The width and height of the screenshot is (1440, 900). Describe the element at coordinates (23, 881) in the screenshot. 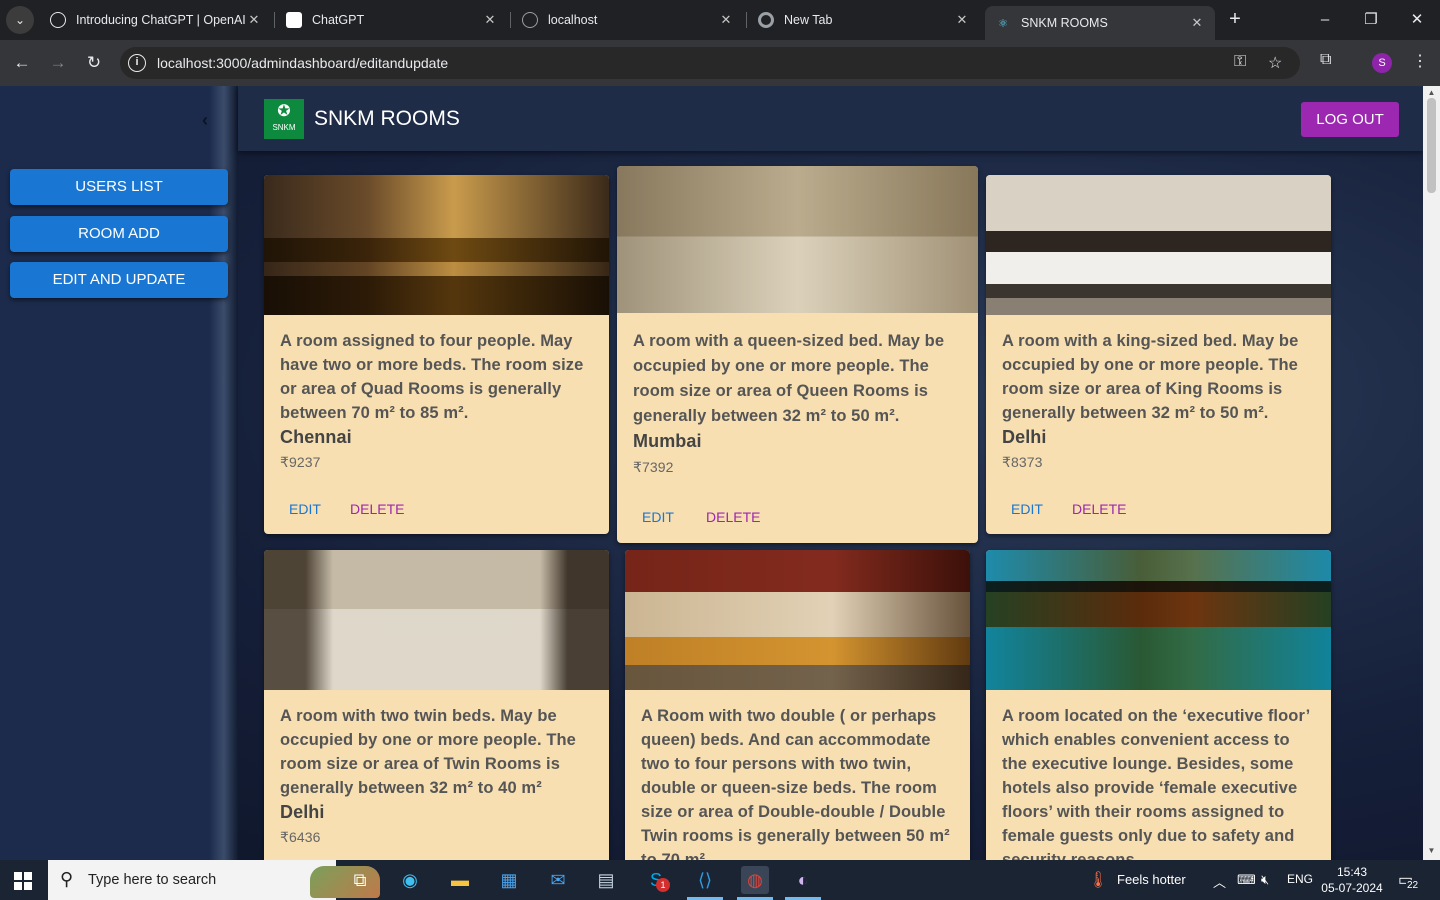

I see `windows-start-icon` at that location.